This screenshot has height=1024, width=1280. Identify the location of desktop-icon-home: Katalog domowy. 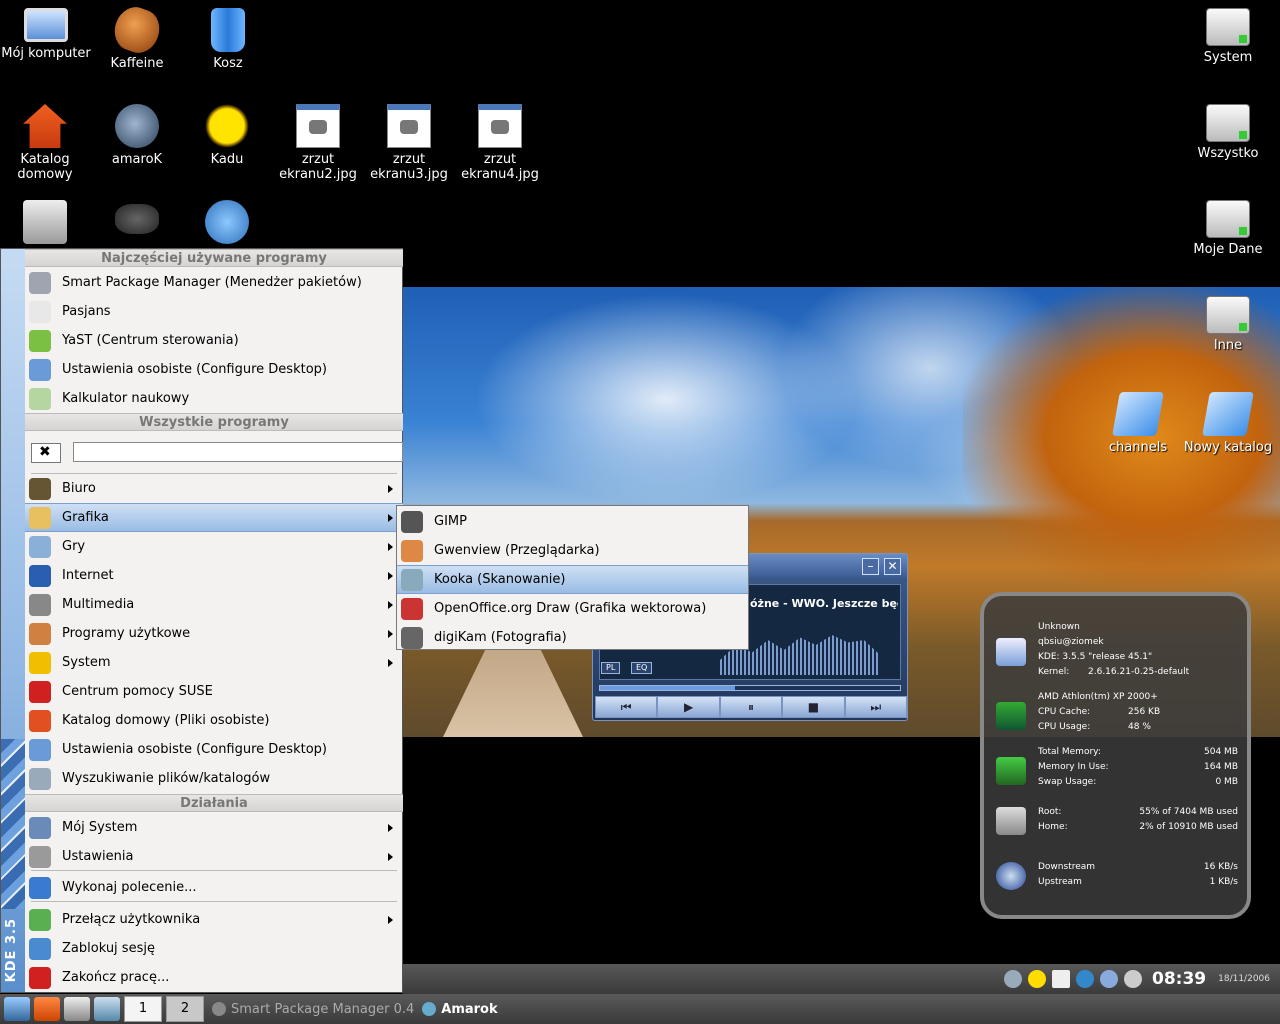
(45, 143).